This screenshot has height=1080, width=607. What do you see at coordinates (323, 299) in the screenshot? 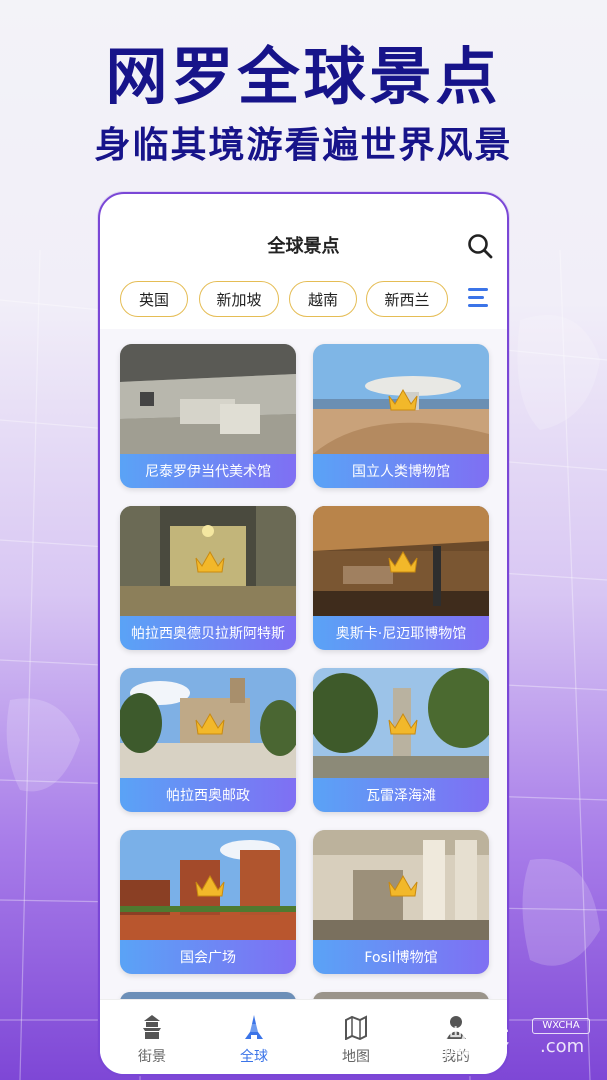
I see `chip-vietnam: 越南` at bounding box center [323, 299].